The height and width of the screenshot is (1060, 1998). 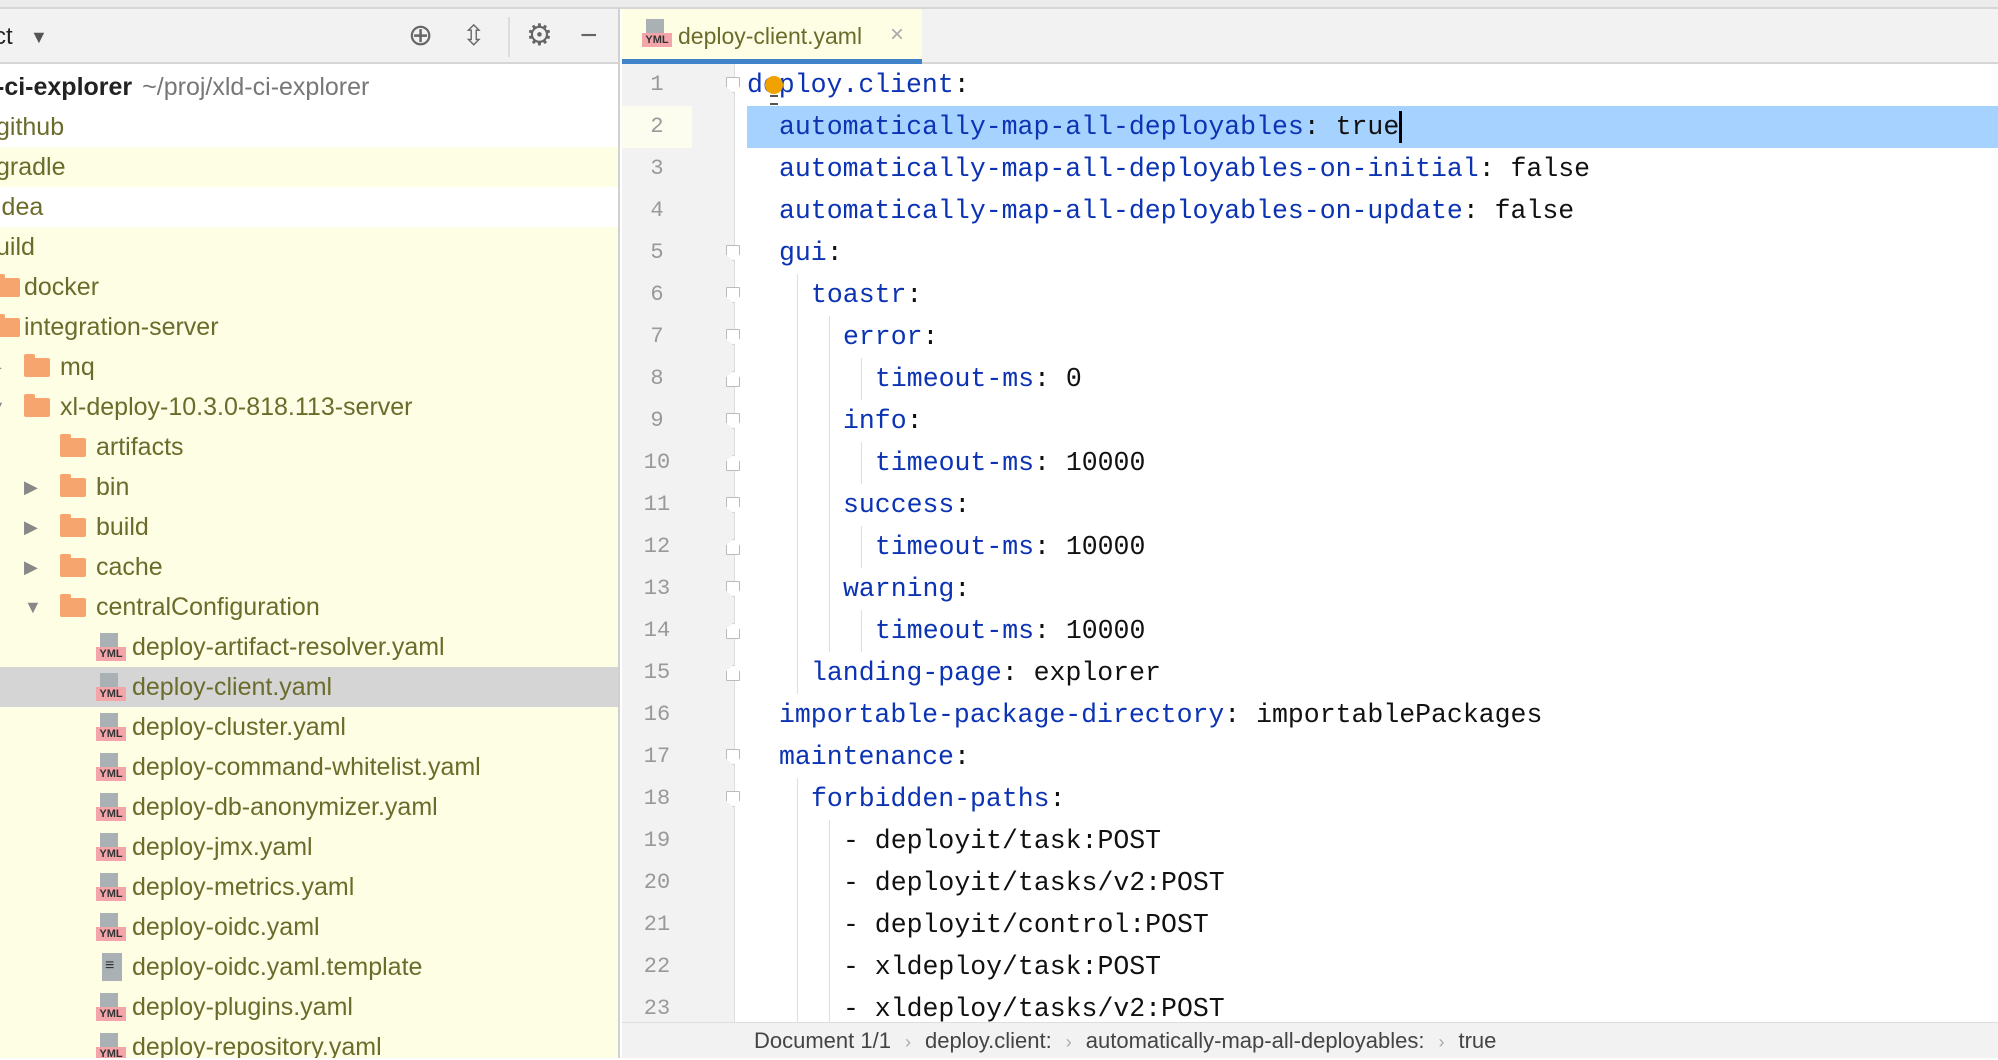 What do you see at coordinates (309, 36) in the screenshot?
I see `project-panel-header: ct ▼ ⊕ ⇳ ⚙ −` at bounding box center [309, 36].